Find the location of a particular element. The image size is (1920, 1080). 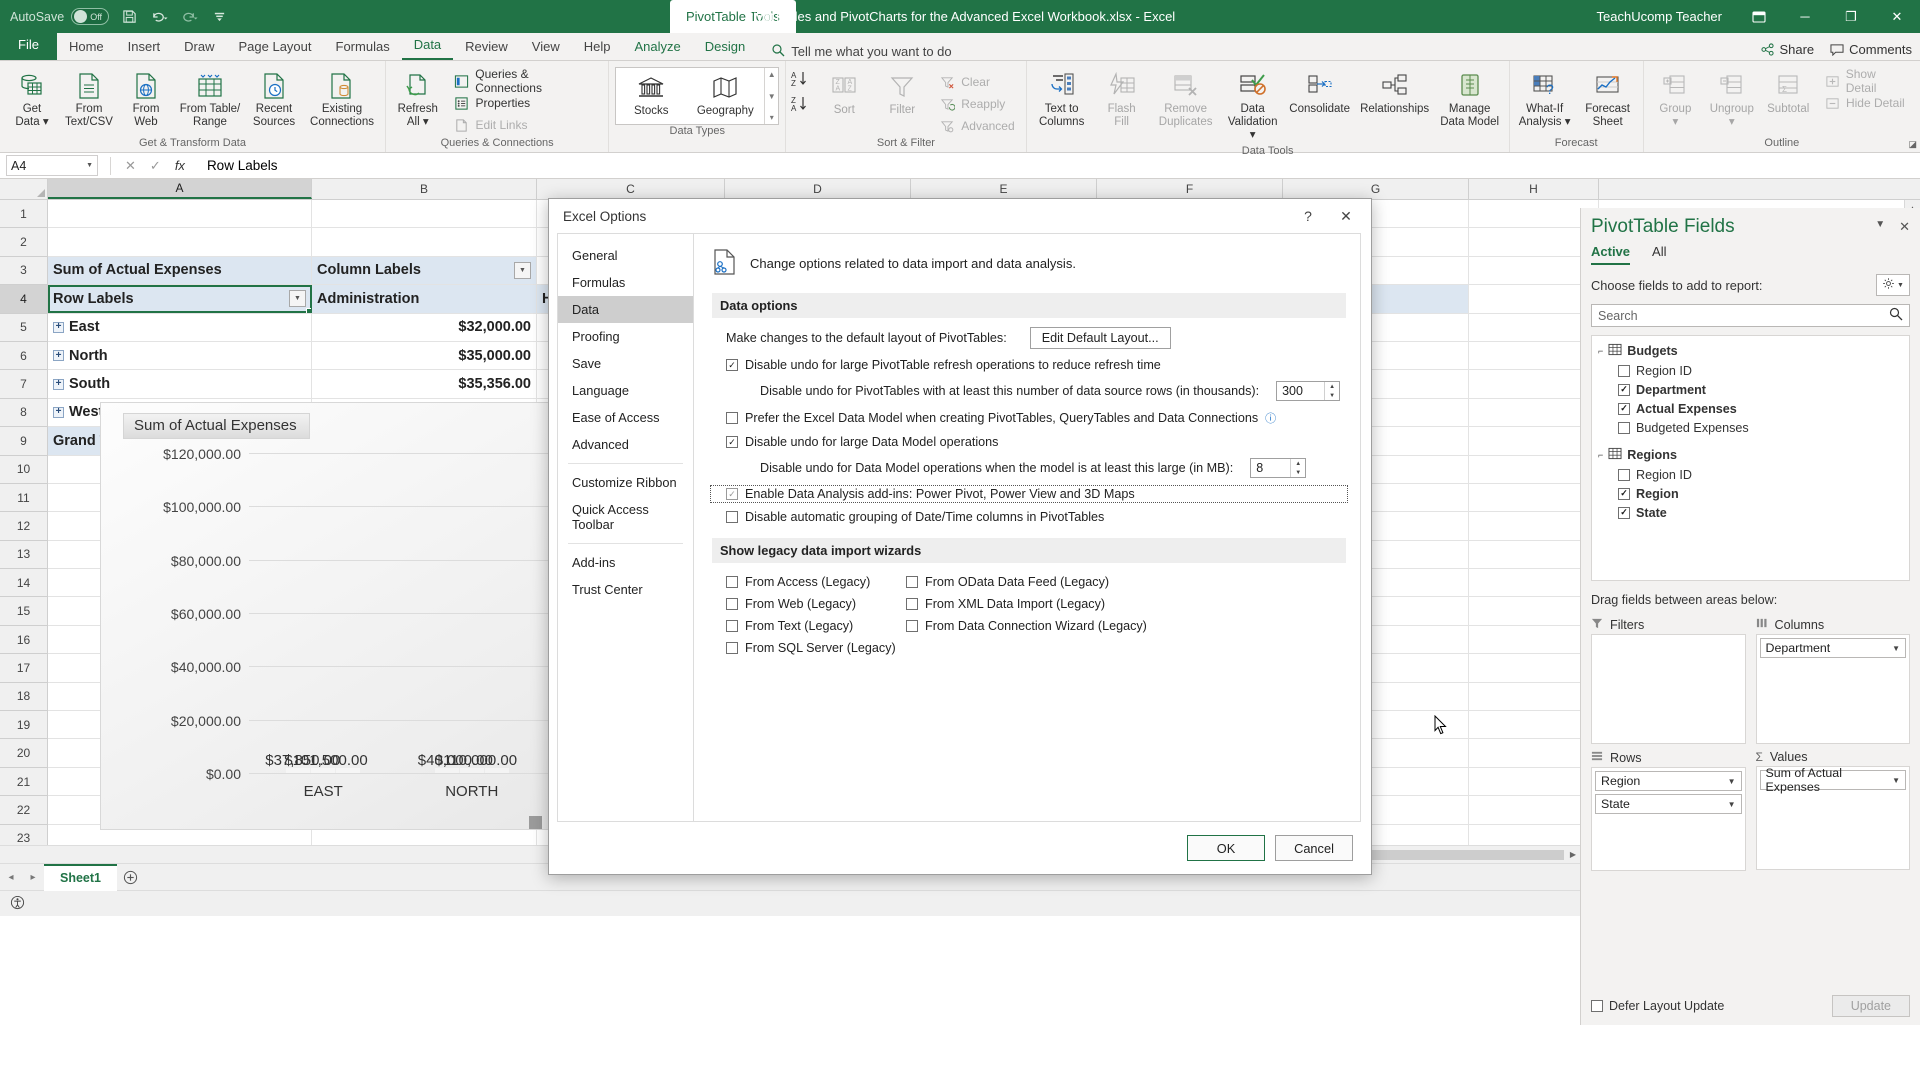

tab-formulas: Formulas is located at coordinates (363, 47).